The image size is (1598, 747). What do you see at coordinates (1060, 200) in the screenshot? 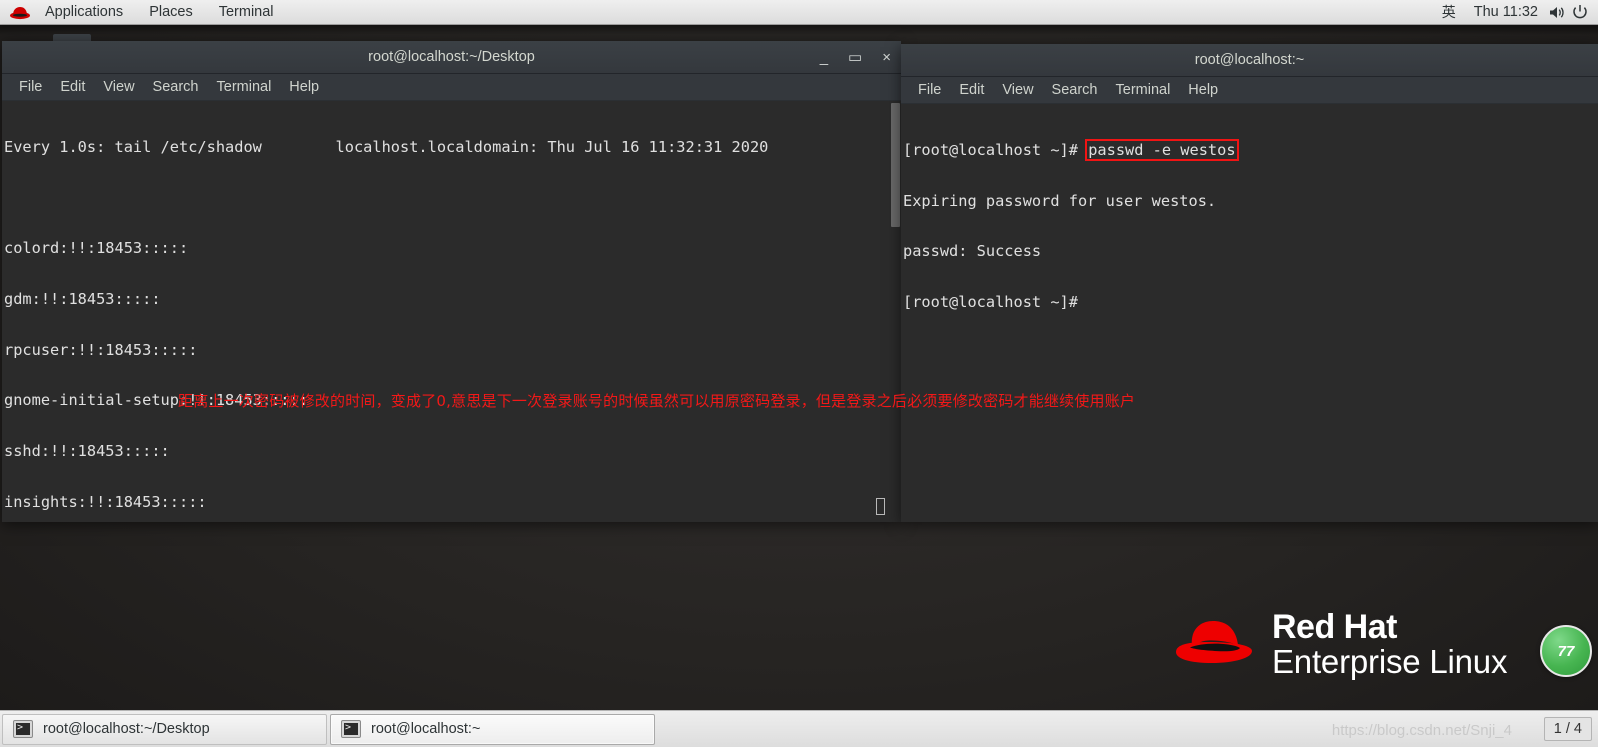
I see `output-line: Expiring password for user westos.` at bounding box center [1060, 200].